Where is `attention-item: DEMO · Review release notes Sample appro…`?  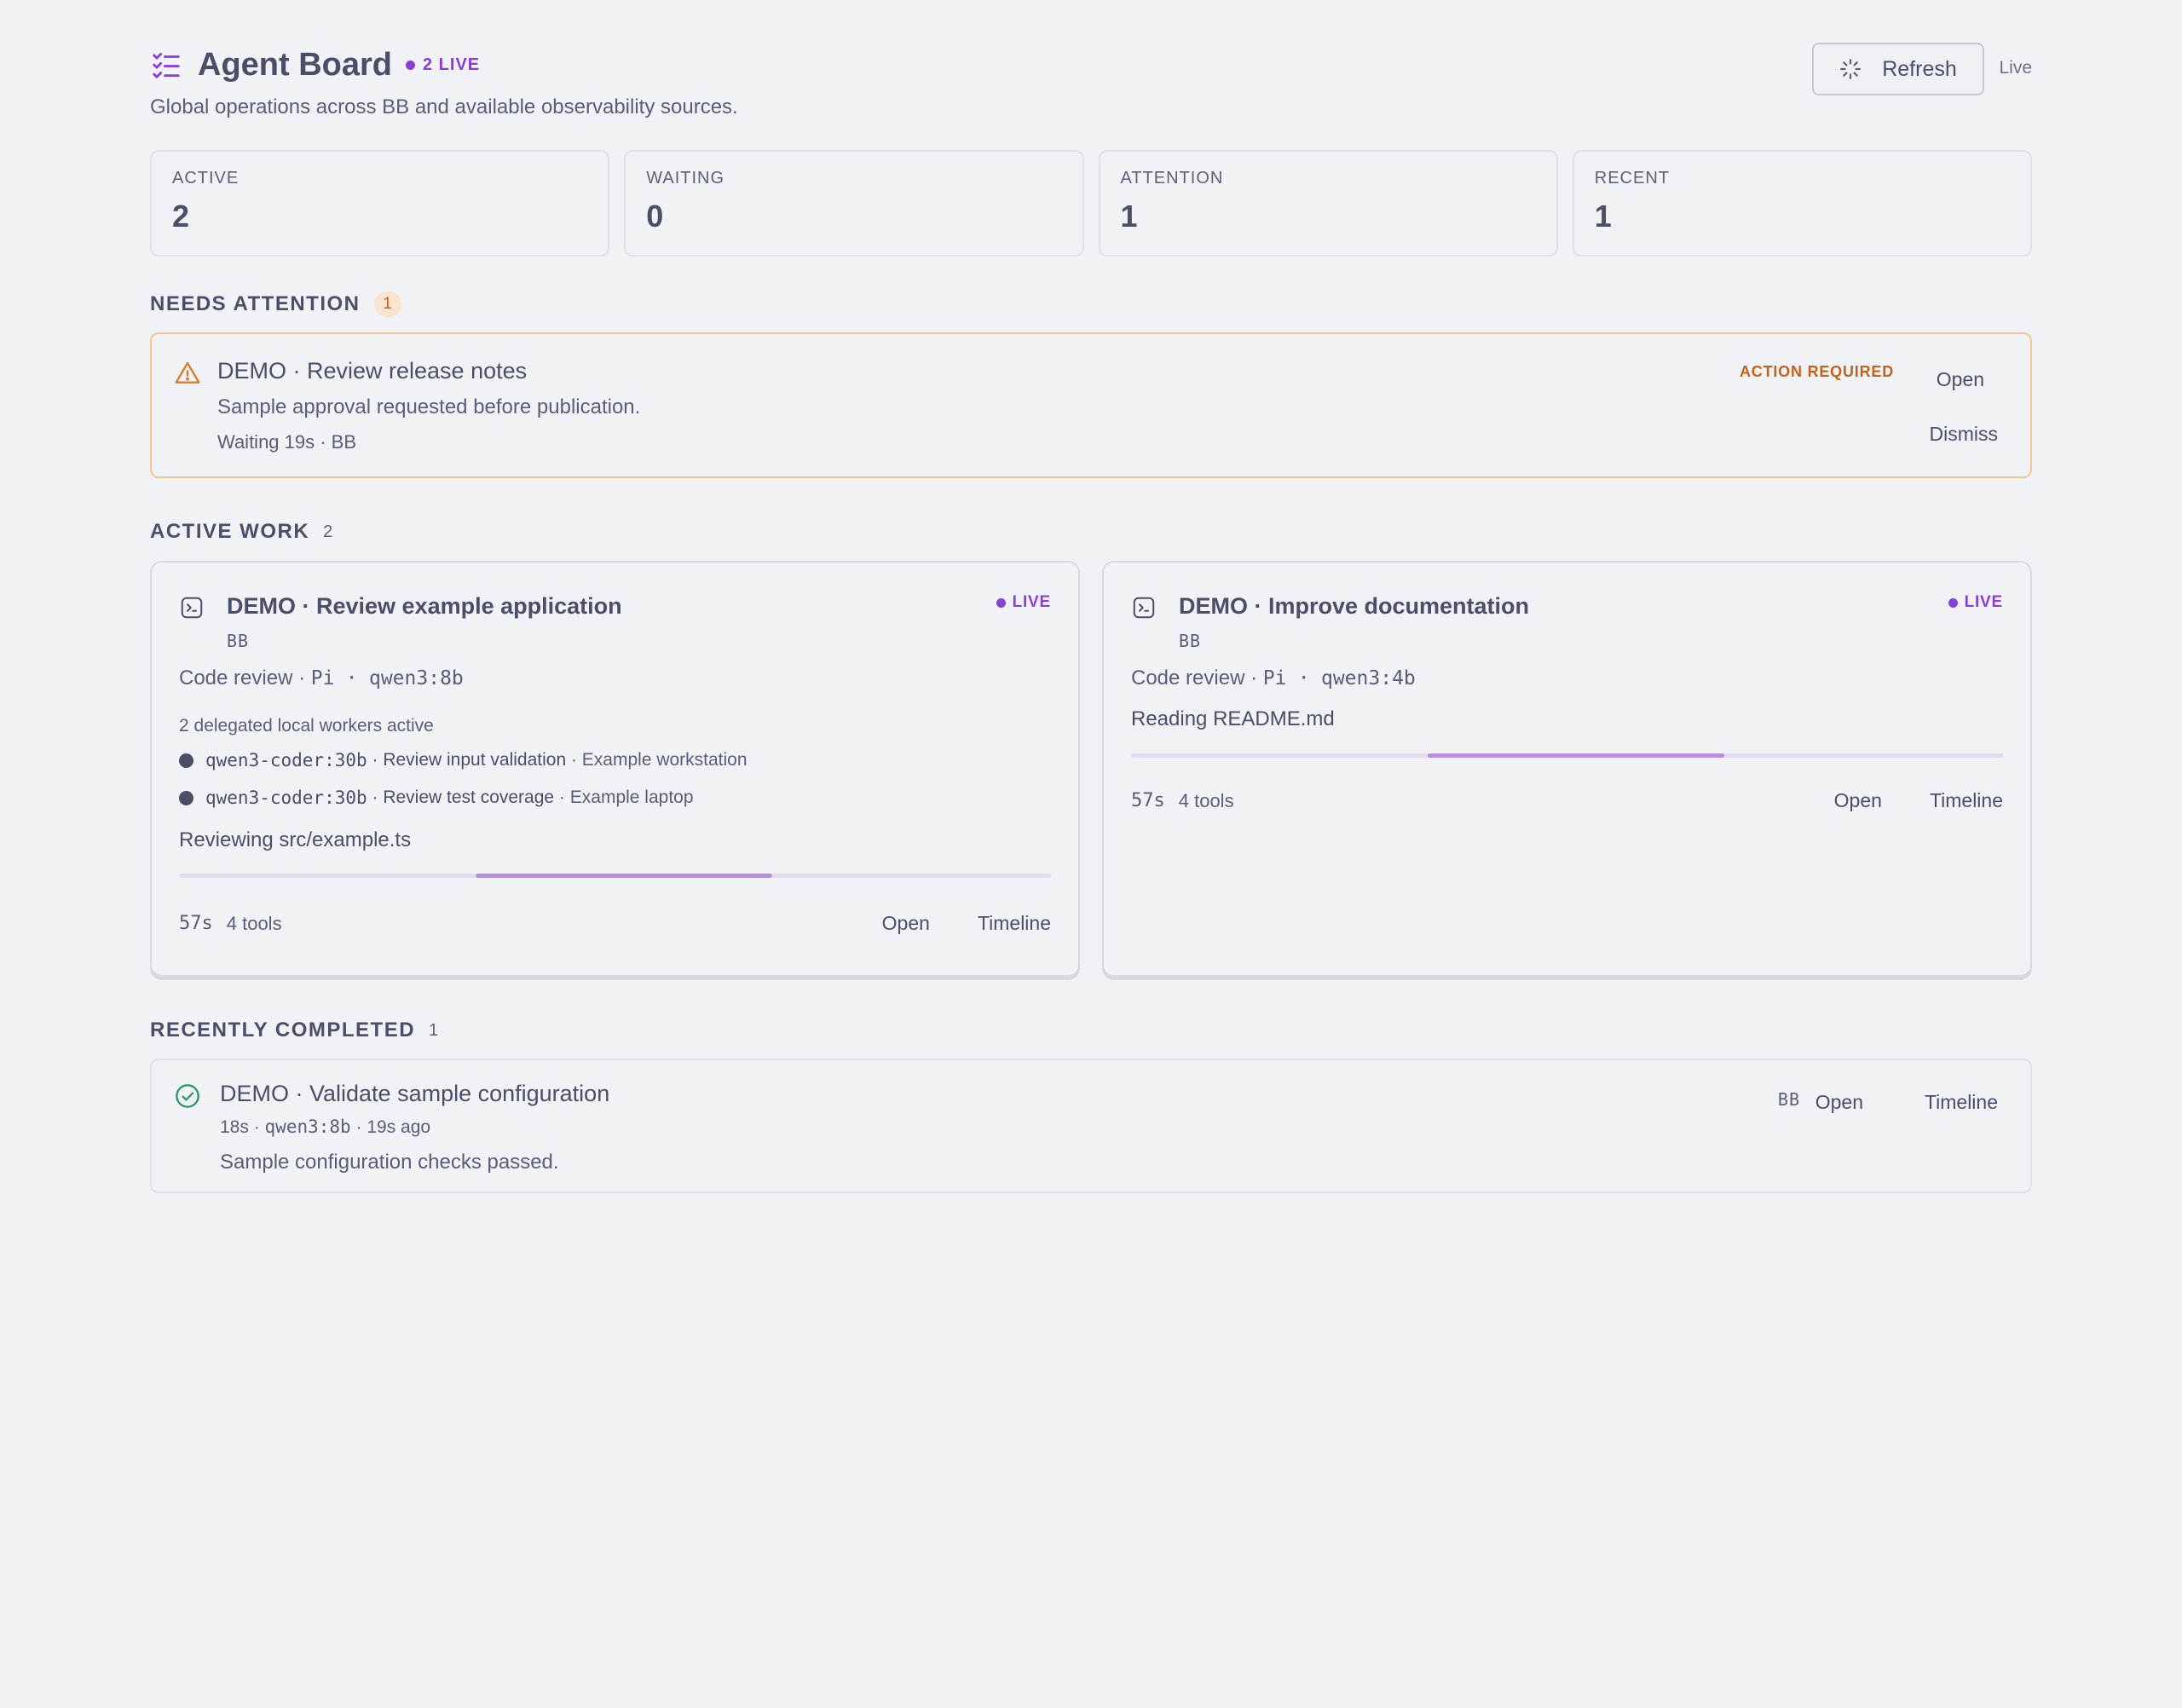
attention-item: DEMO · Review release notes Sample appro… is located at coordinates (1091, 405).